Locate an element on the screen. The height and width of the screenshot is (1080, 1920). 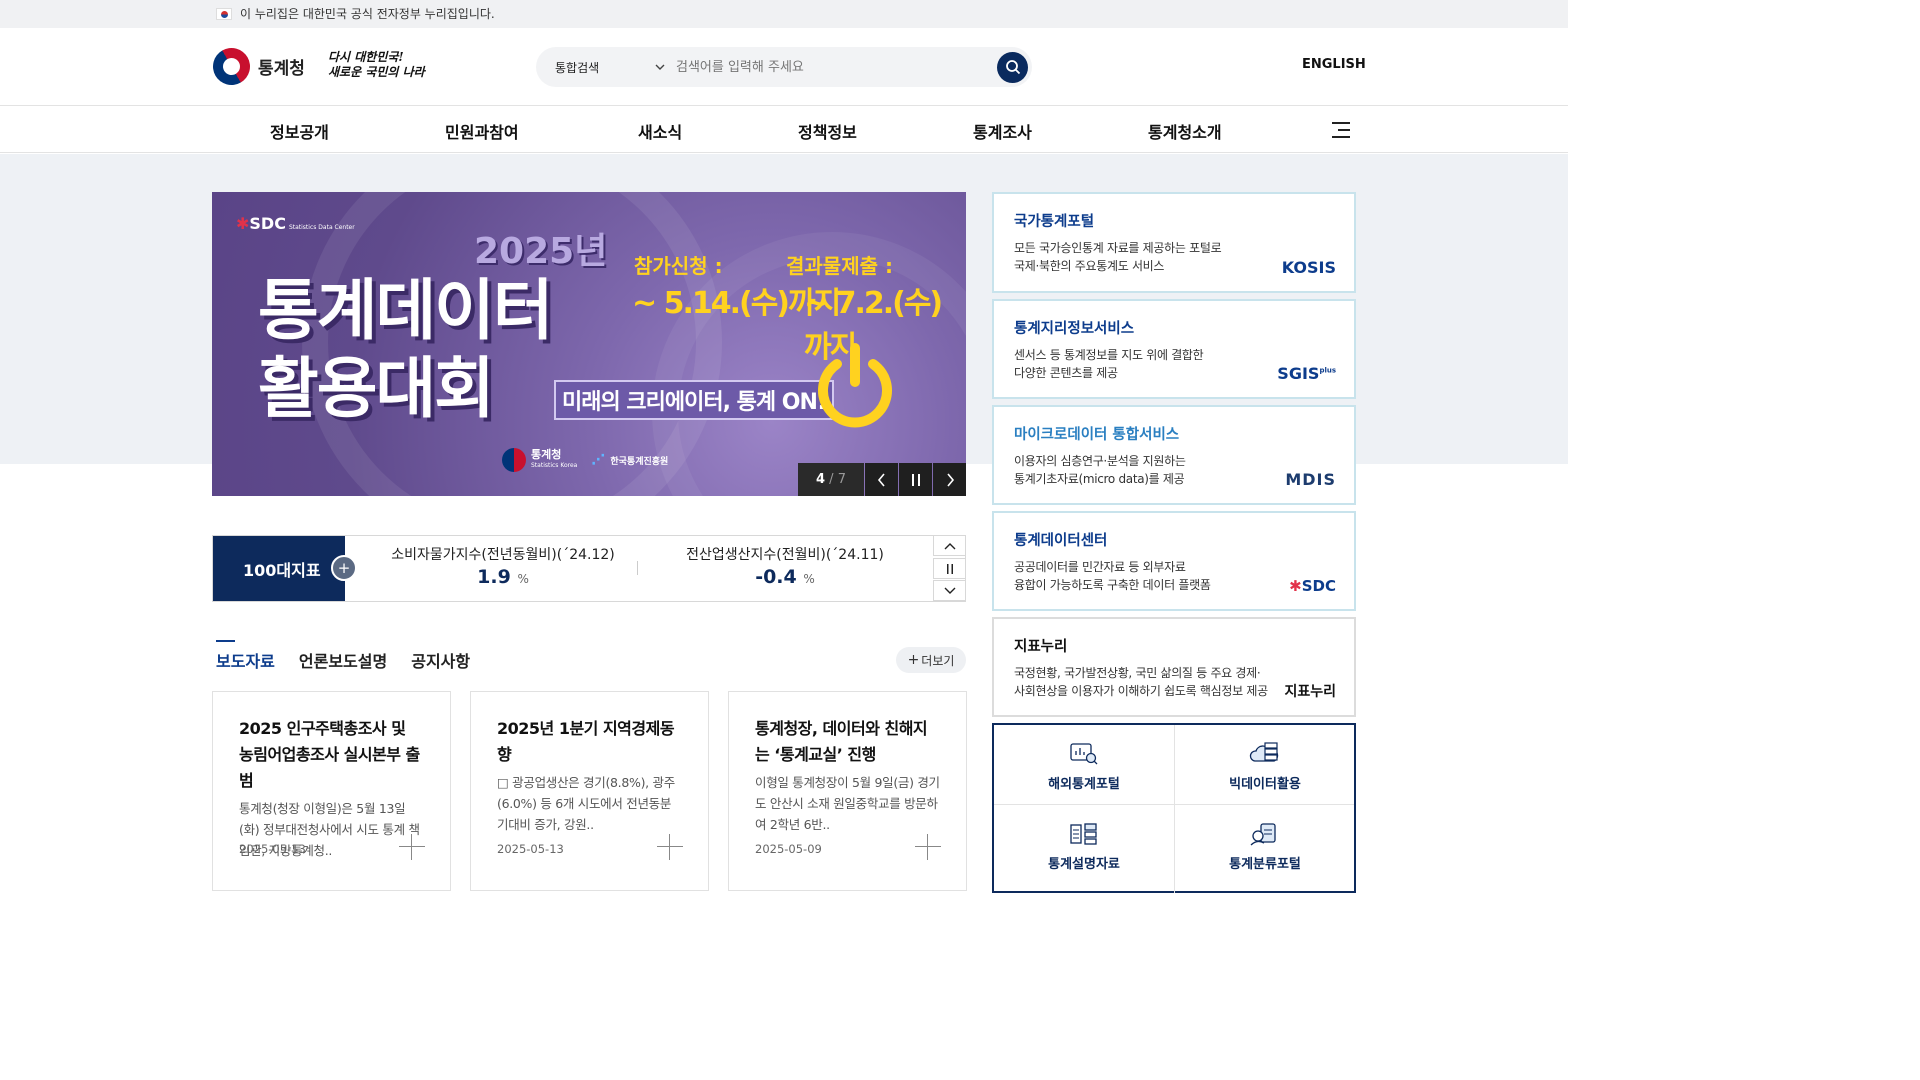
index-nuri-logo: 지표누리 is located at coordinates (1310, 692).